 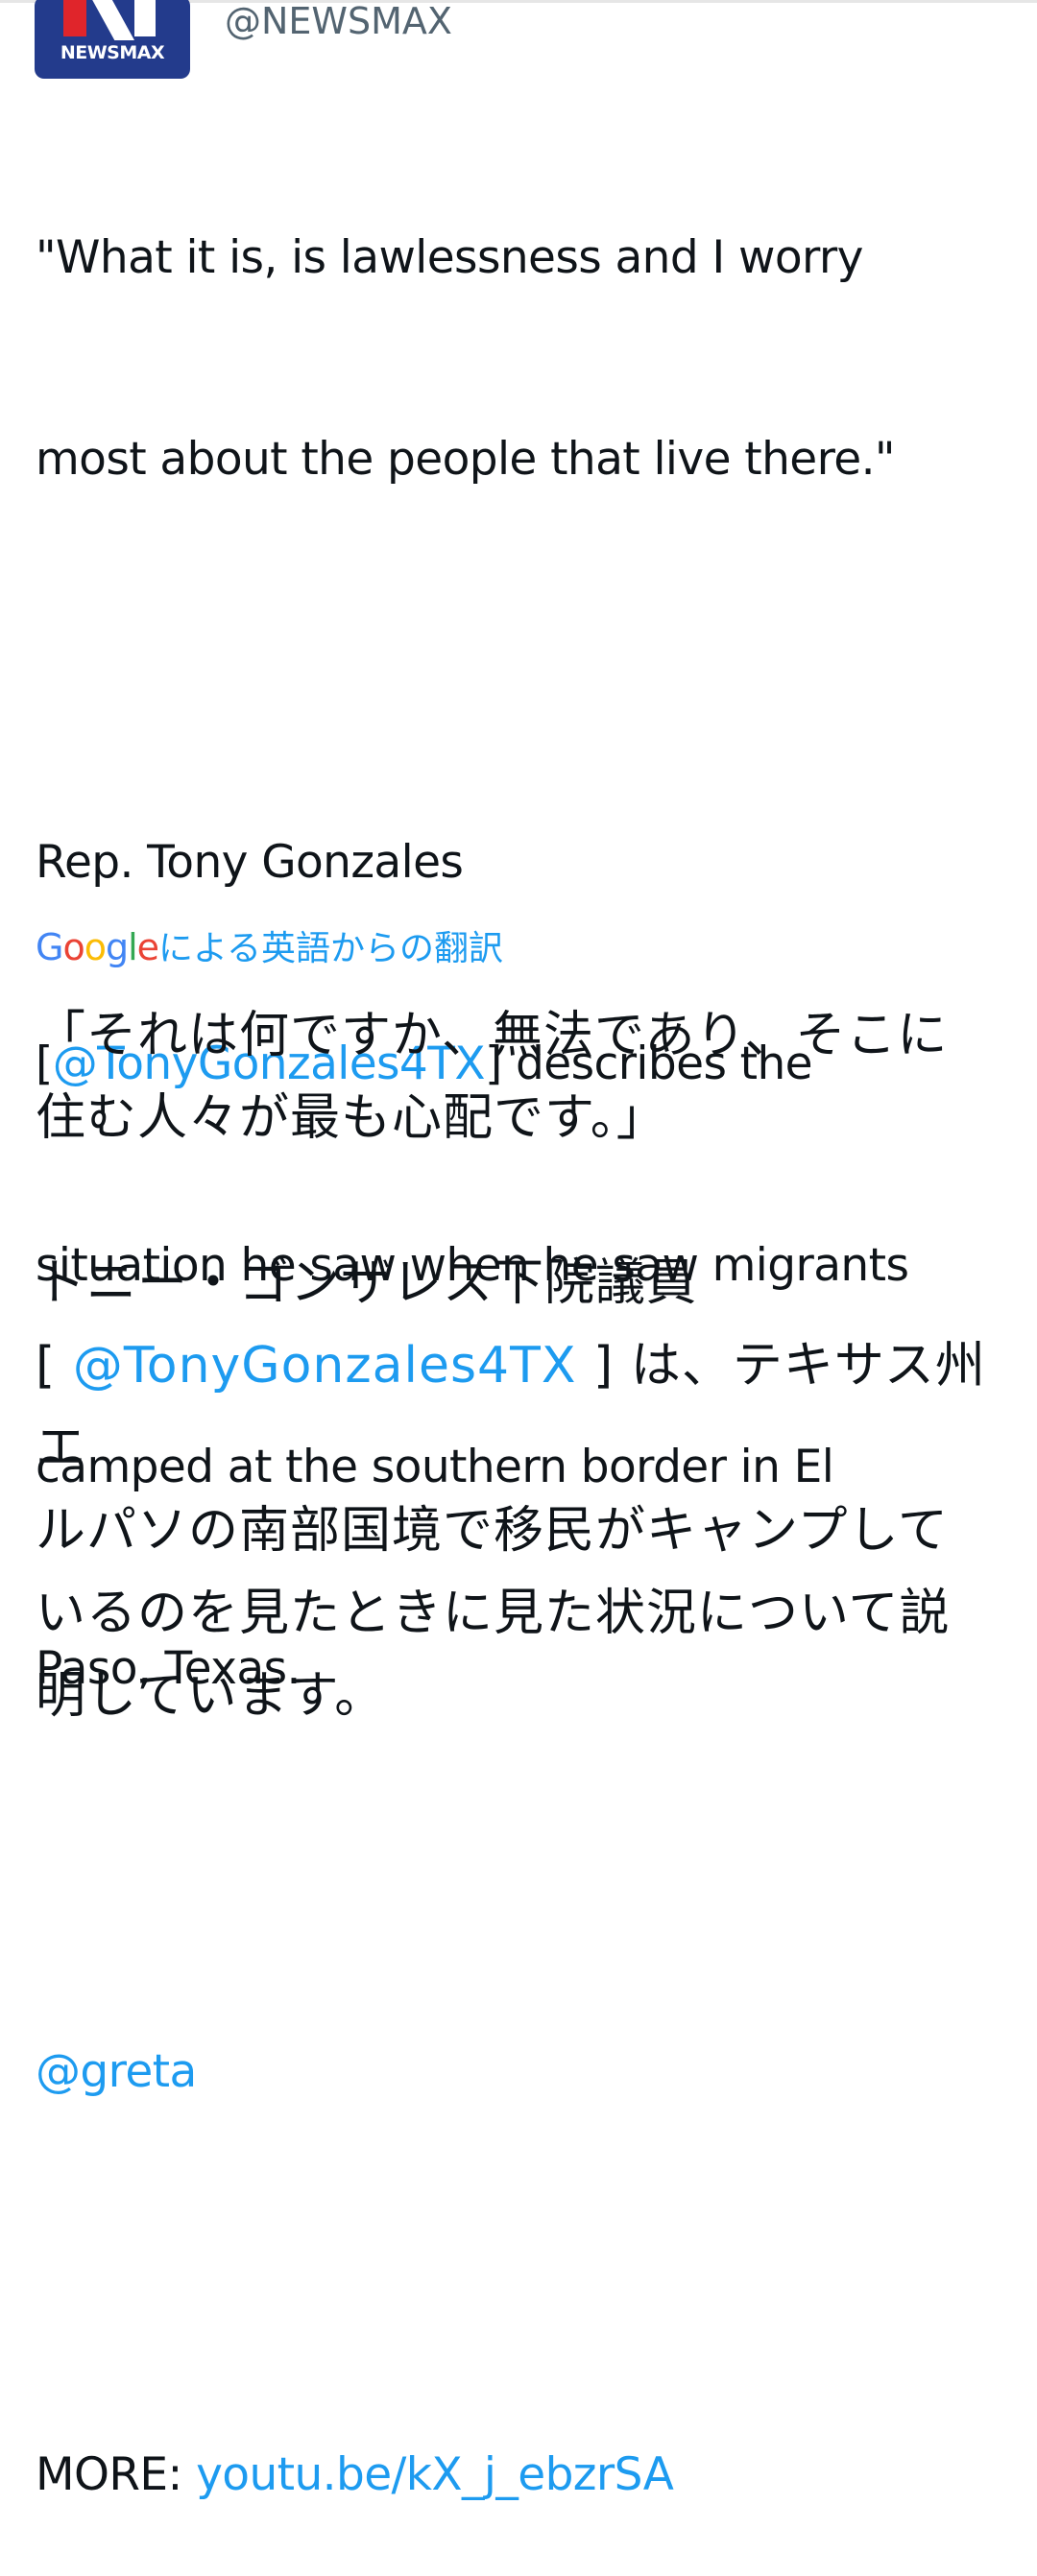 What do you see at coordinates (493, 1613) in the screenshot?
I see `jp-rep-line-4: いるのを見たときに見た状況について説` at bounding box center [493, 1613].